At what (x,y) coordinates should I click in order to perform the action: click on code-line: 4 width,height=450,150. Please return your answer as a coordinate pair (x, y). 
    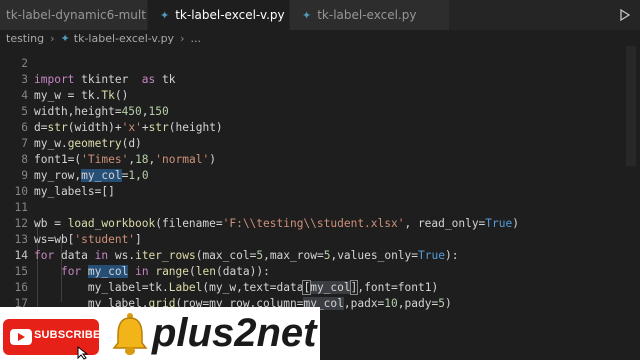
    Looking at the image, I should click on (311, 95).